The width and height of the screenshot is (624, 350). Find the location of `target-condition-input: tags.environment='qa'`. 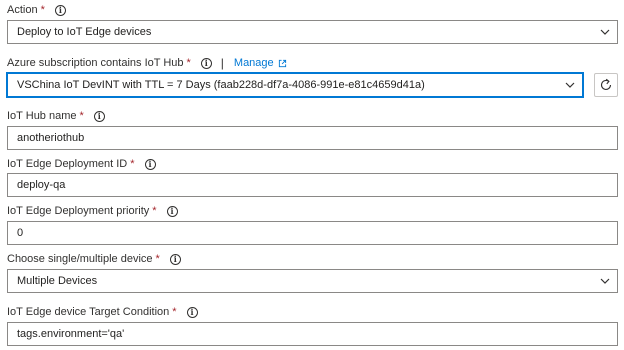

target-condition-input: tags.environment='qa' is located at coordinates (312, 334).